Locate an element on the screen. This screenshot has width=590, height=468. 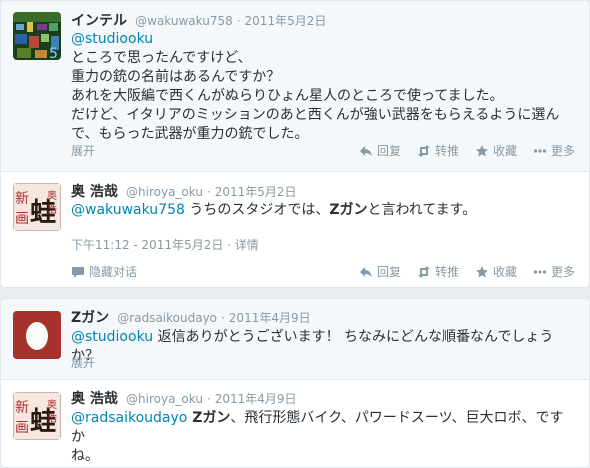
tweet-text-line: あれを大阪編で西くんがぬらりひょん星人のところで使ってました。 is located at coordinates (287, 96).